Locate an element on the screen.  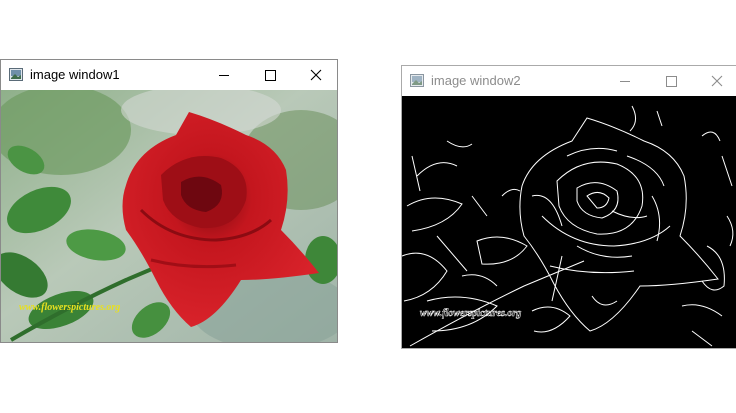
window-title: image window2 is located at coordinates (476, 80).